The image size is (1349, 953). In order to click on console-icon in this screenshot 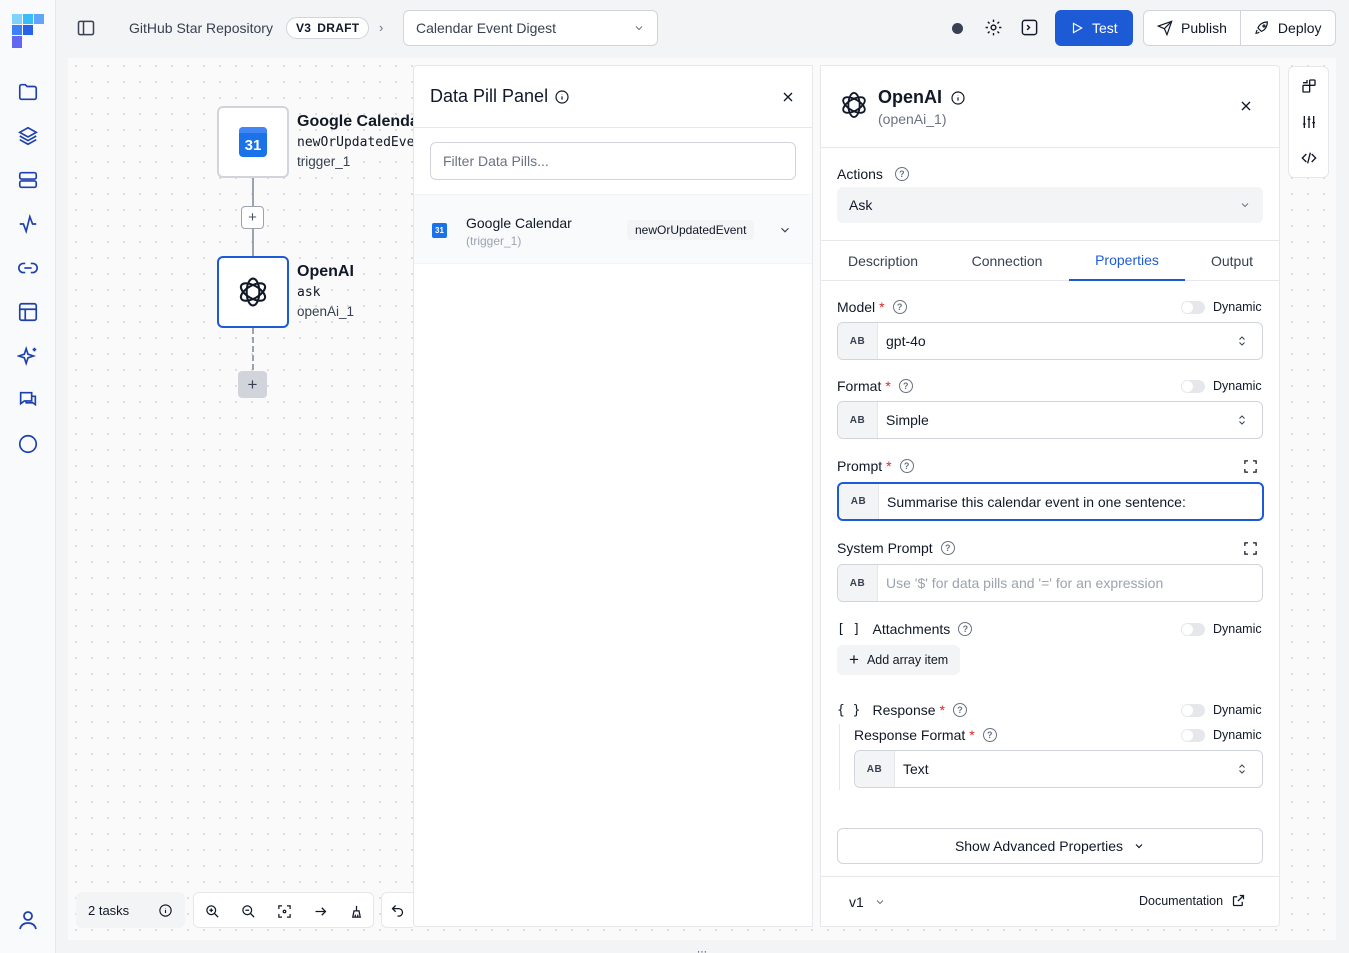, I will do `click(1029, 27)`.